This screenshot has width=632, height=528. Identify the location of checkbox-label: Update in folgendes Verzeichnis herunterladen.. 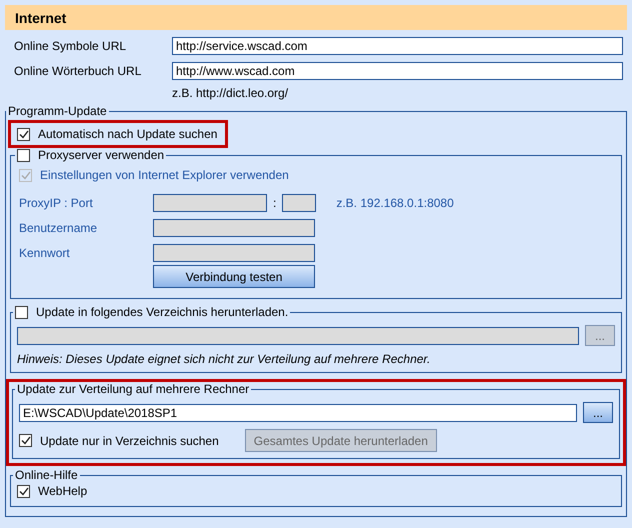
(162, 312).